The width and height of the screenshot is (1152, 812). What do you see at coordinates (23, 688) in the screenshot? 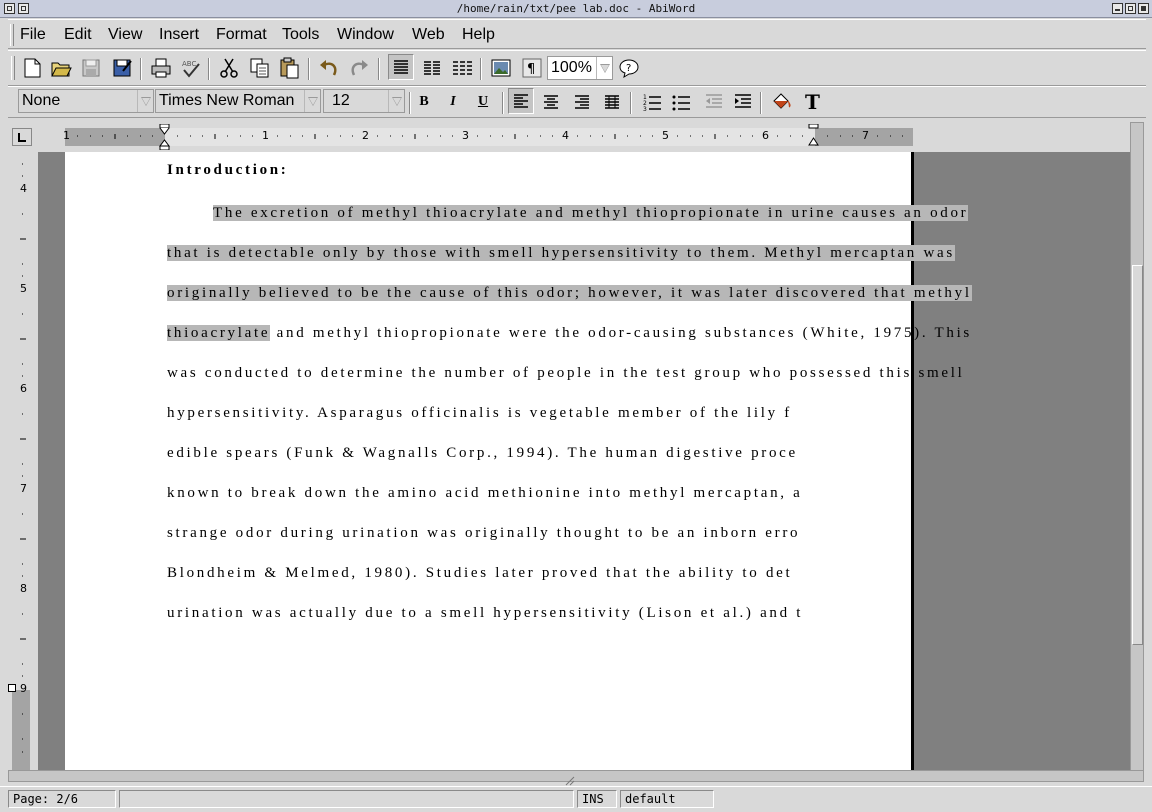
I see `ruler-number: 9` at bounding box center [23, 688].